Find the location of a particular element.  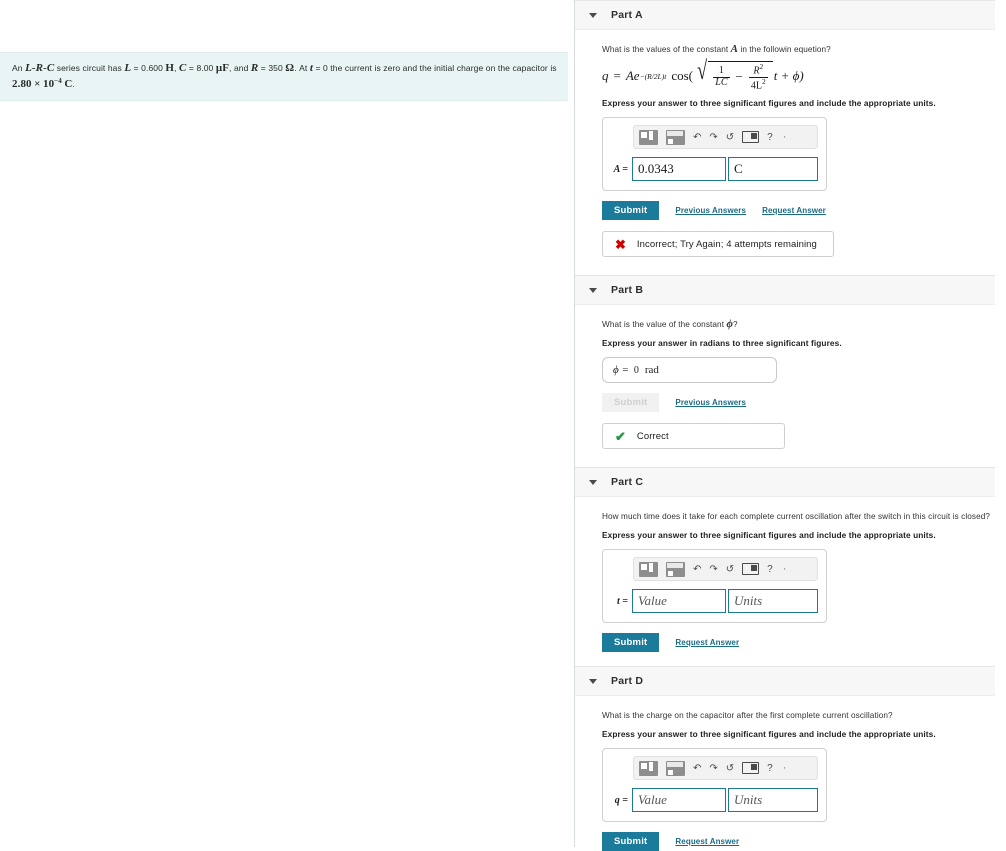

eq-equals: = is located at coordinates (617, 75).